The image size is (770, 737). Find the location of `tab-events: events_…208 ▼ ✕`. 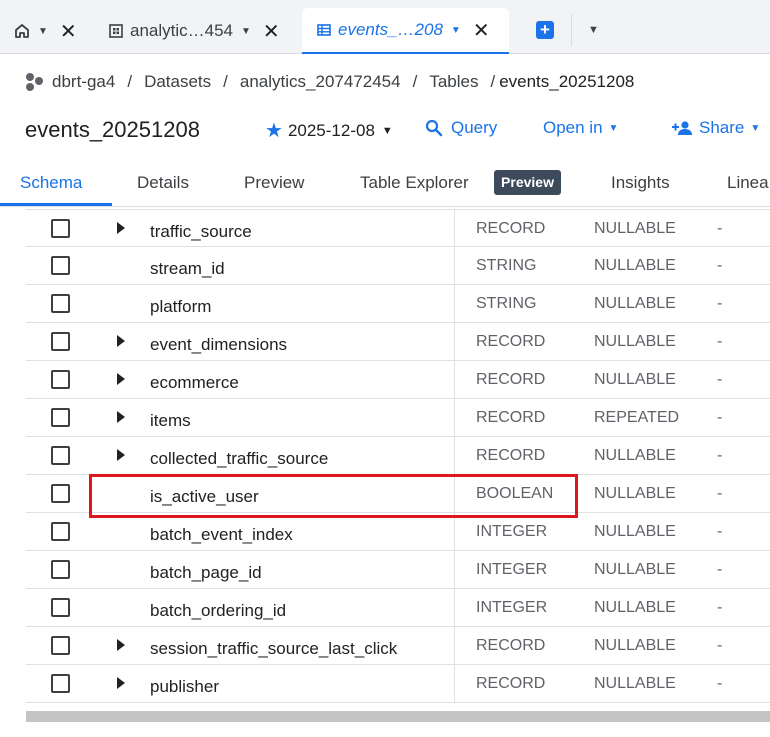

tab-events: events_…208 ▼ ✕ is located at coordinates (405, 31).